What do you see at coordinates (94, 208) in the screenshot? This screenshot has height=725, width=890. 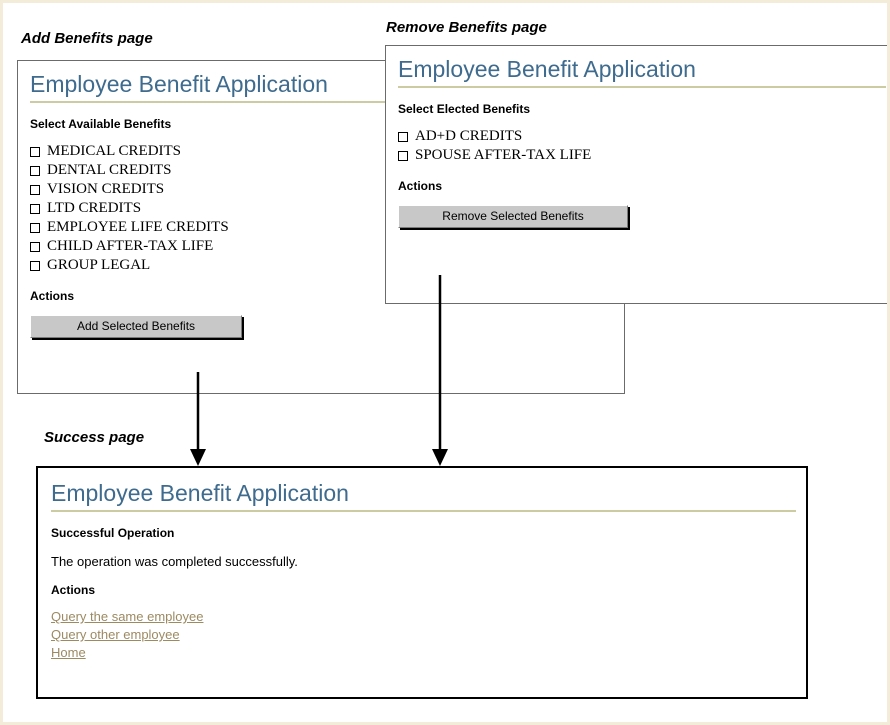 I see `list-item-label: LTD CREDITS` at bounding box center [94, 208].